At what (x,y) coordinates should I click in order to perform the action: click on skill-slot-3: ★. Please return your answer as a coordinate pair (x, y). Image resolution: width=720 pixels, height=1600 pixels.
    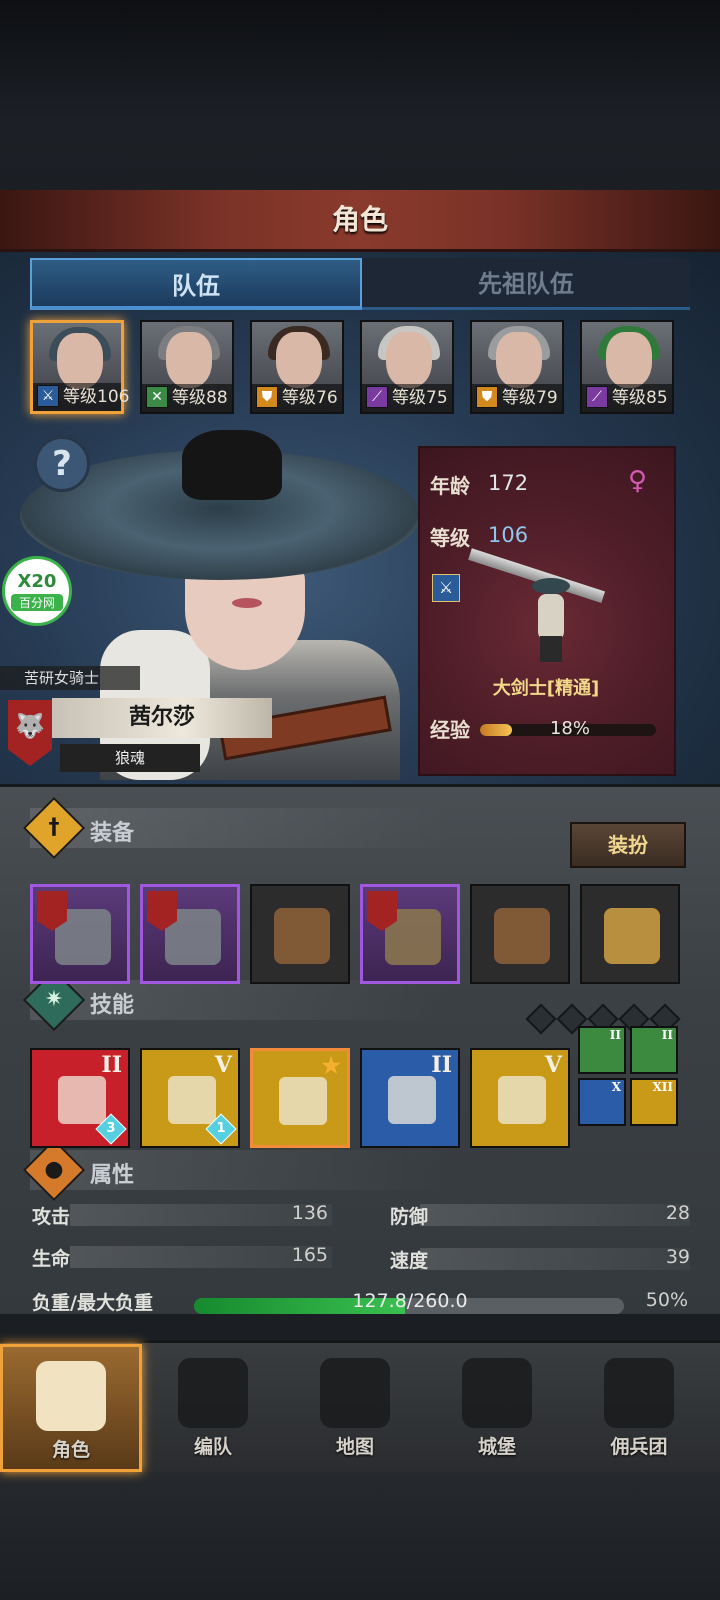
    Looking at the image, I should click on (300, 1098).